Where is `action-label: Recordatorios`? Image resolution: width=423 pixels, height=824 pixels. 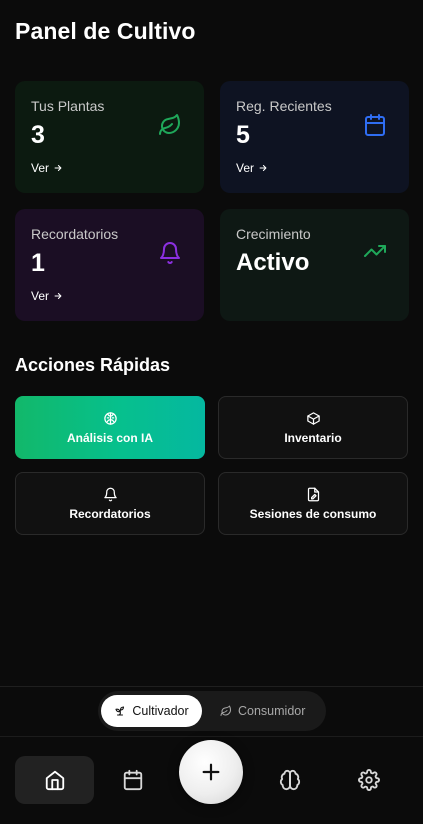
action-label: Recordatorios is located at coordinates (110, 513).